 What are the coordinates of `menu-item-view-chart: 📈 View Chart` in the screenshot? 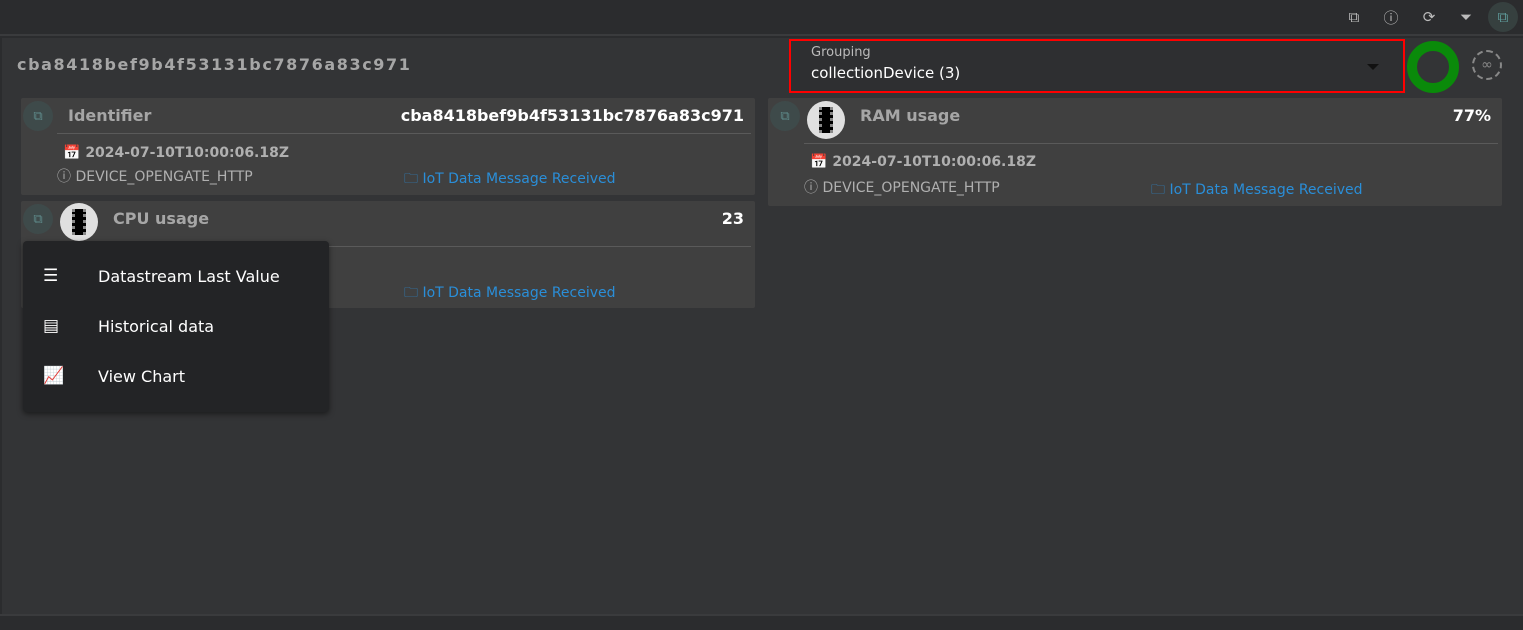 It's located at (176, 376).